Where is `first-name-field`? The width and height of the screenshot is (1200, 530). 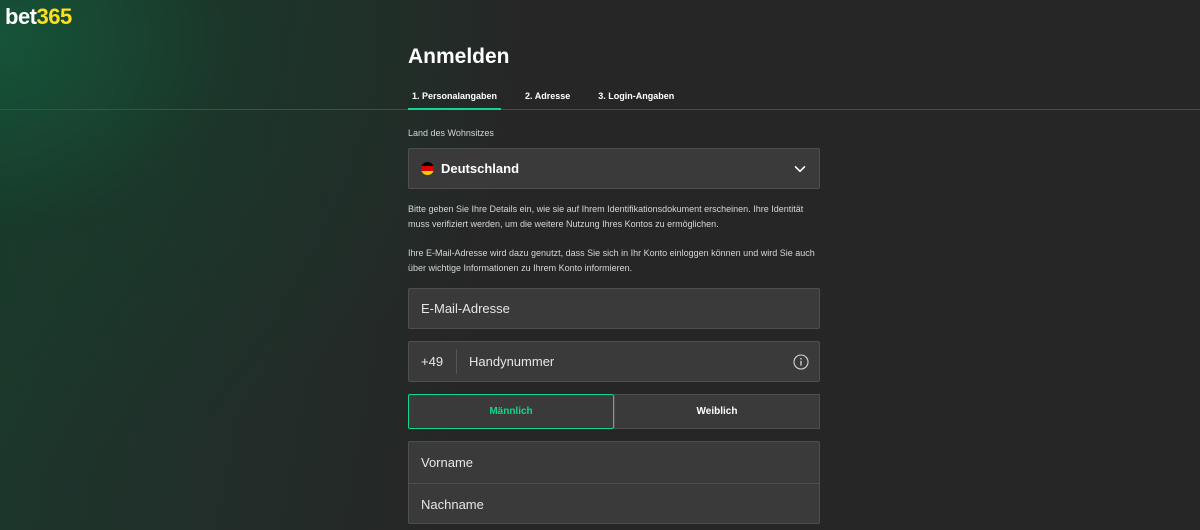 first-name-field is located at coordinates (614, 462).